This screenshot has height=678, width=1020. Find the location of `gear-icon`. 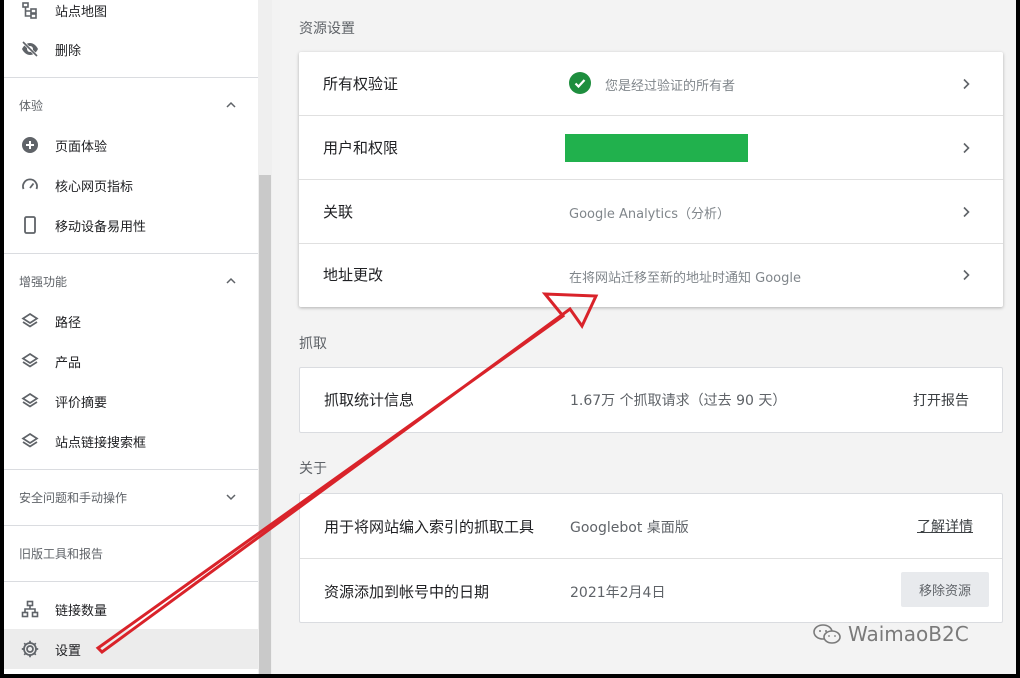

gear-icon is located at coordinates (30, 649).